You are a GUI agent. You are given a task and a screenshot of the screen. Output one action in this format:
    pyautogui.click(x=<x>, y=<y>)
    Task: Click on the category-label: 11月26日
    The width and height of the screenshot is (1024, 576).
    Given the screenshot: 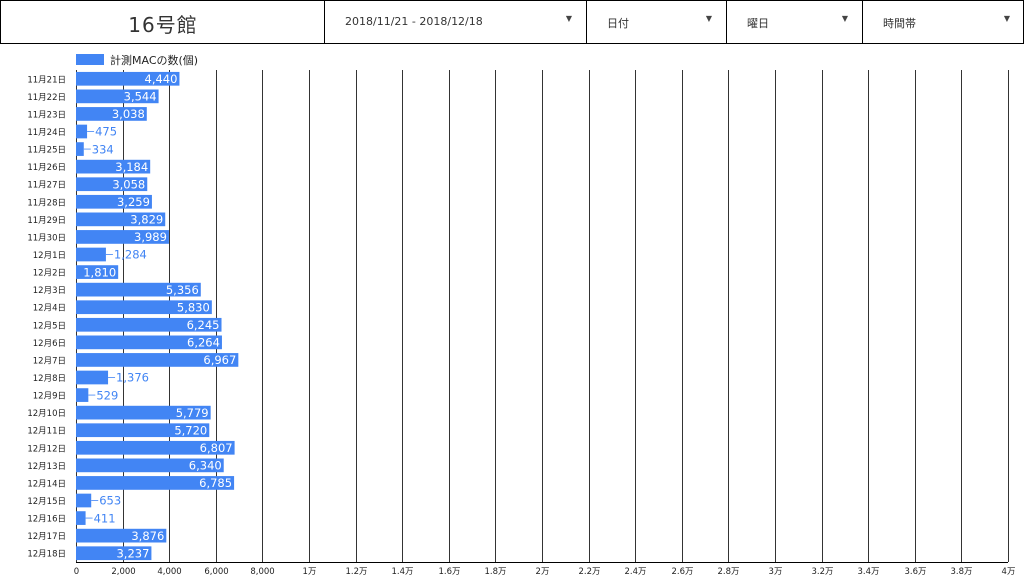 What is the action you would take?
    pyautogui.click(x=46, y=168)
    